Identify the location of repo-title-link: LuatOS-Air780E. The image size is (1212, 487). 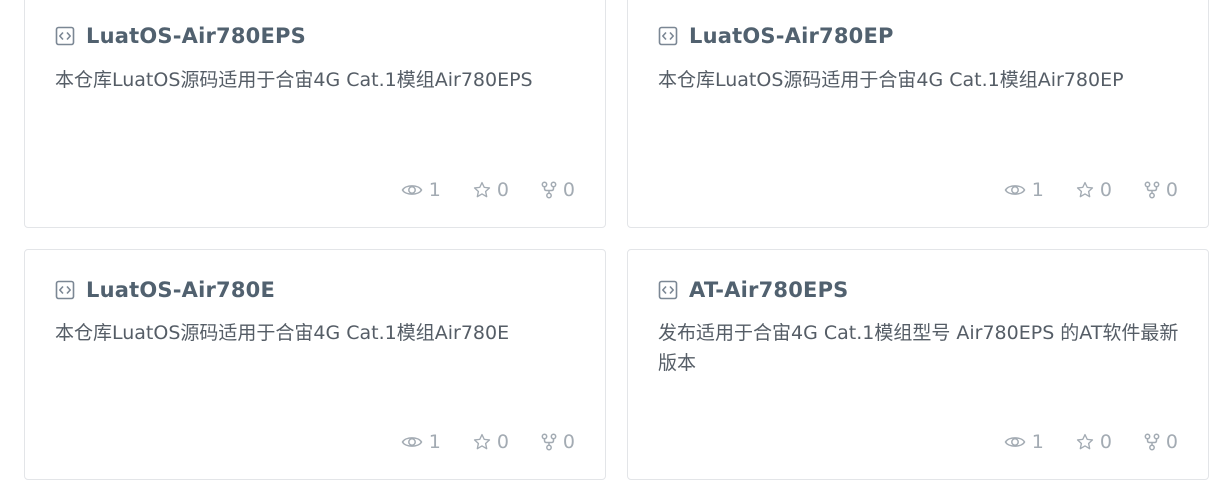
(165, 290).